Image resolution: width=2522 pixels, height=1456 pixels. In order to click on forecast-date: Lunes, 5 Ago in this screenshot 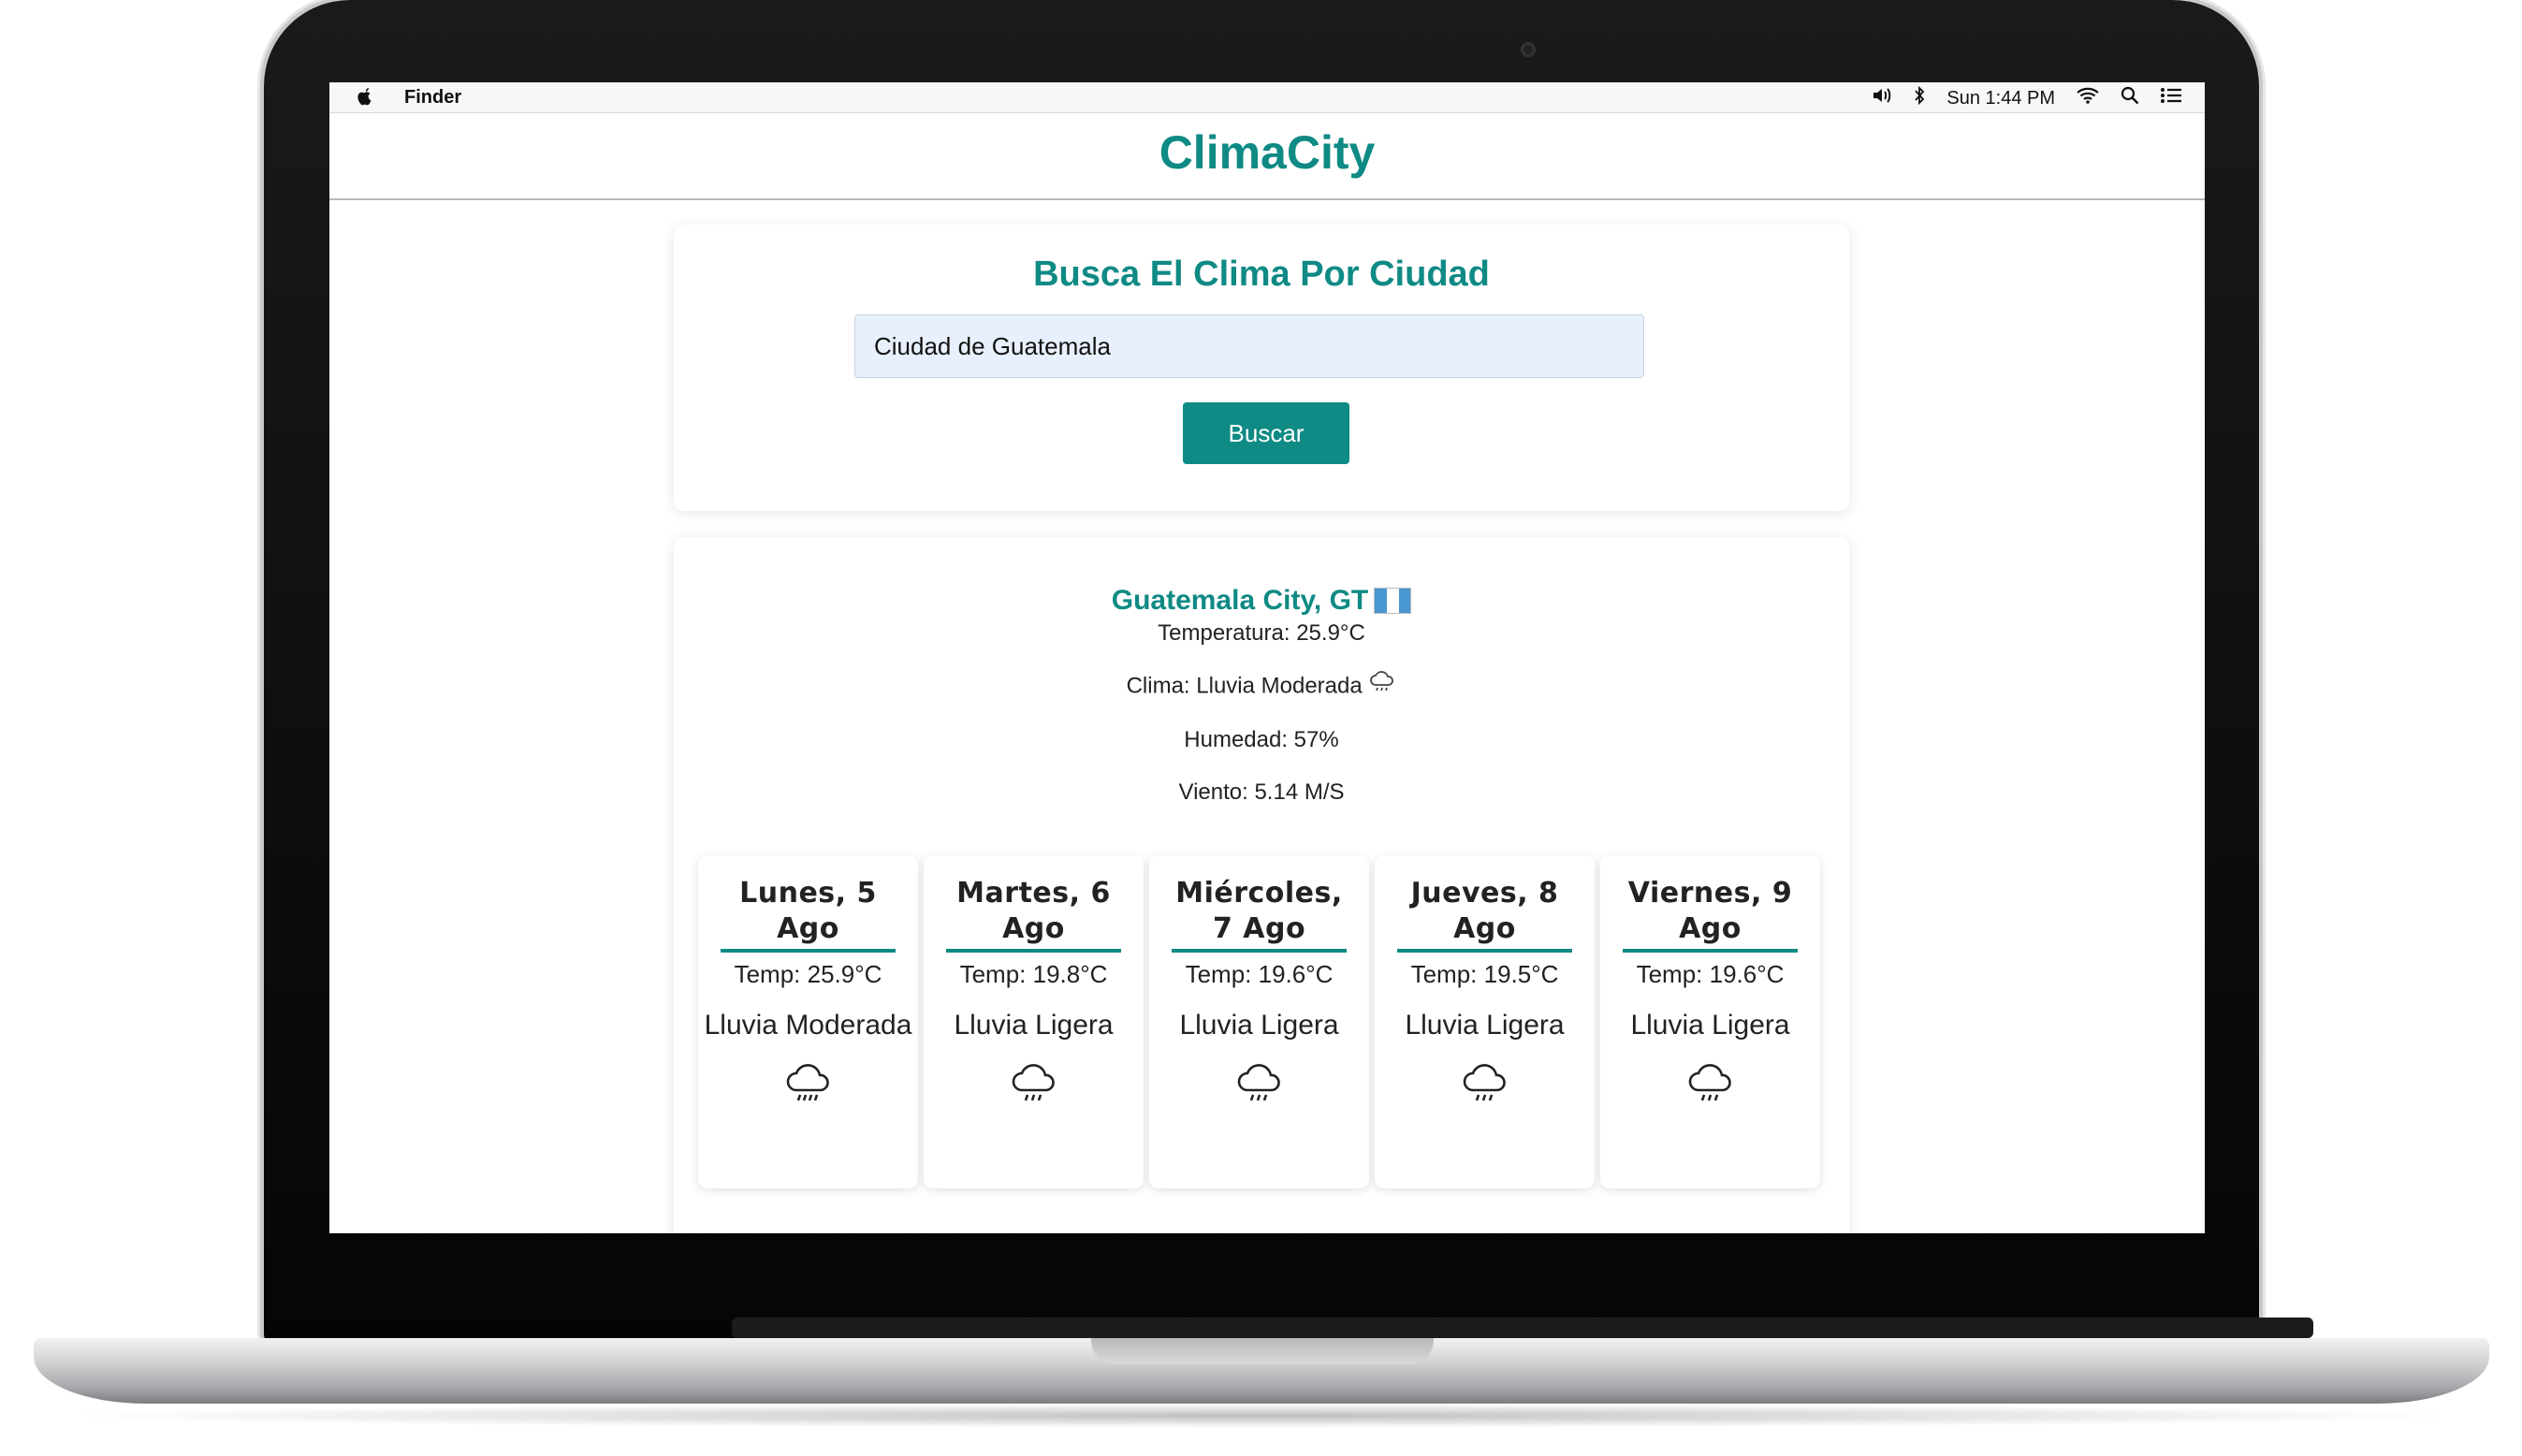, I will do `click(808, 914)`.